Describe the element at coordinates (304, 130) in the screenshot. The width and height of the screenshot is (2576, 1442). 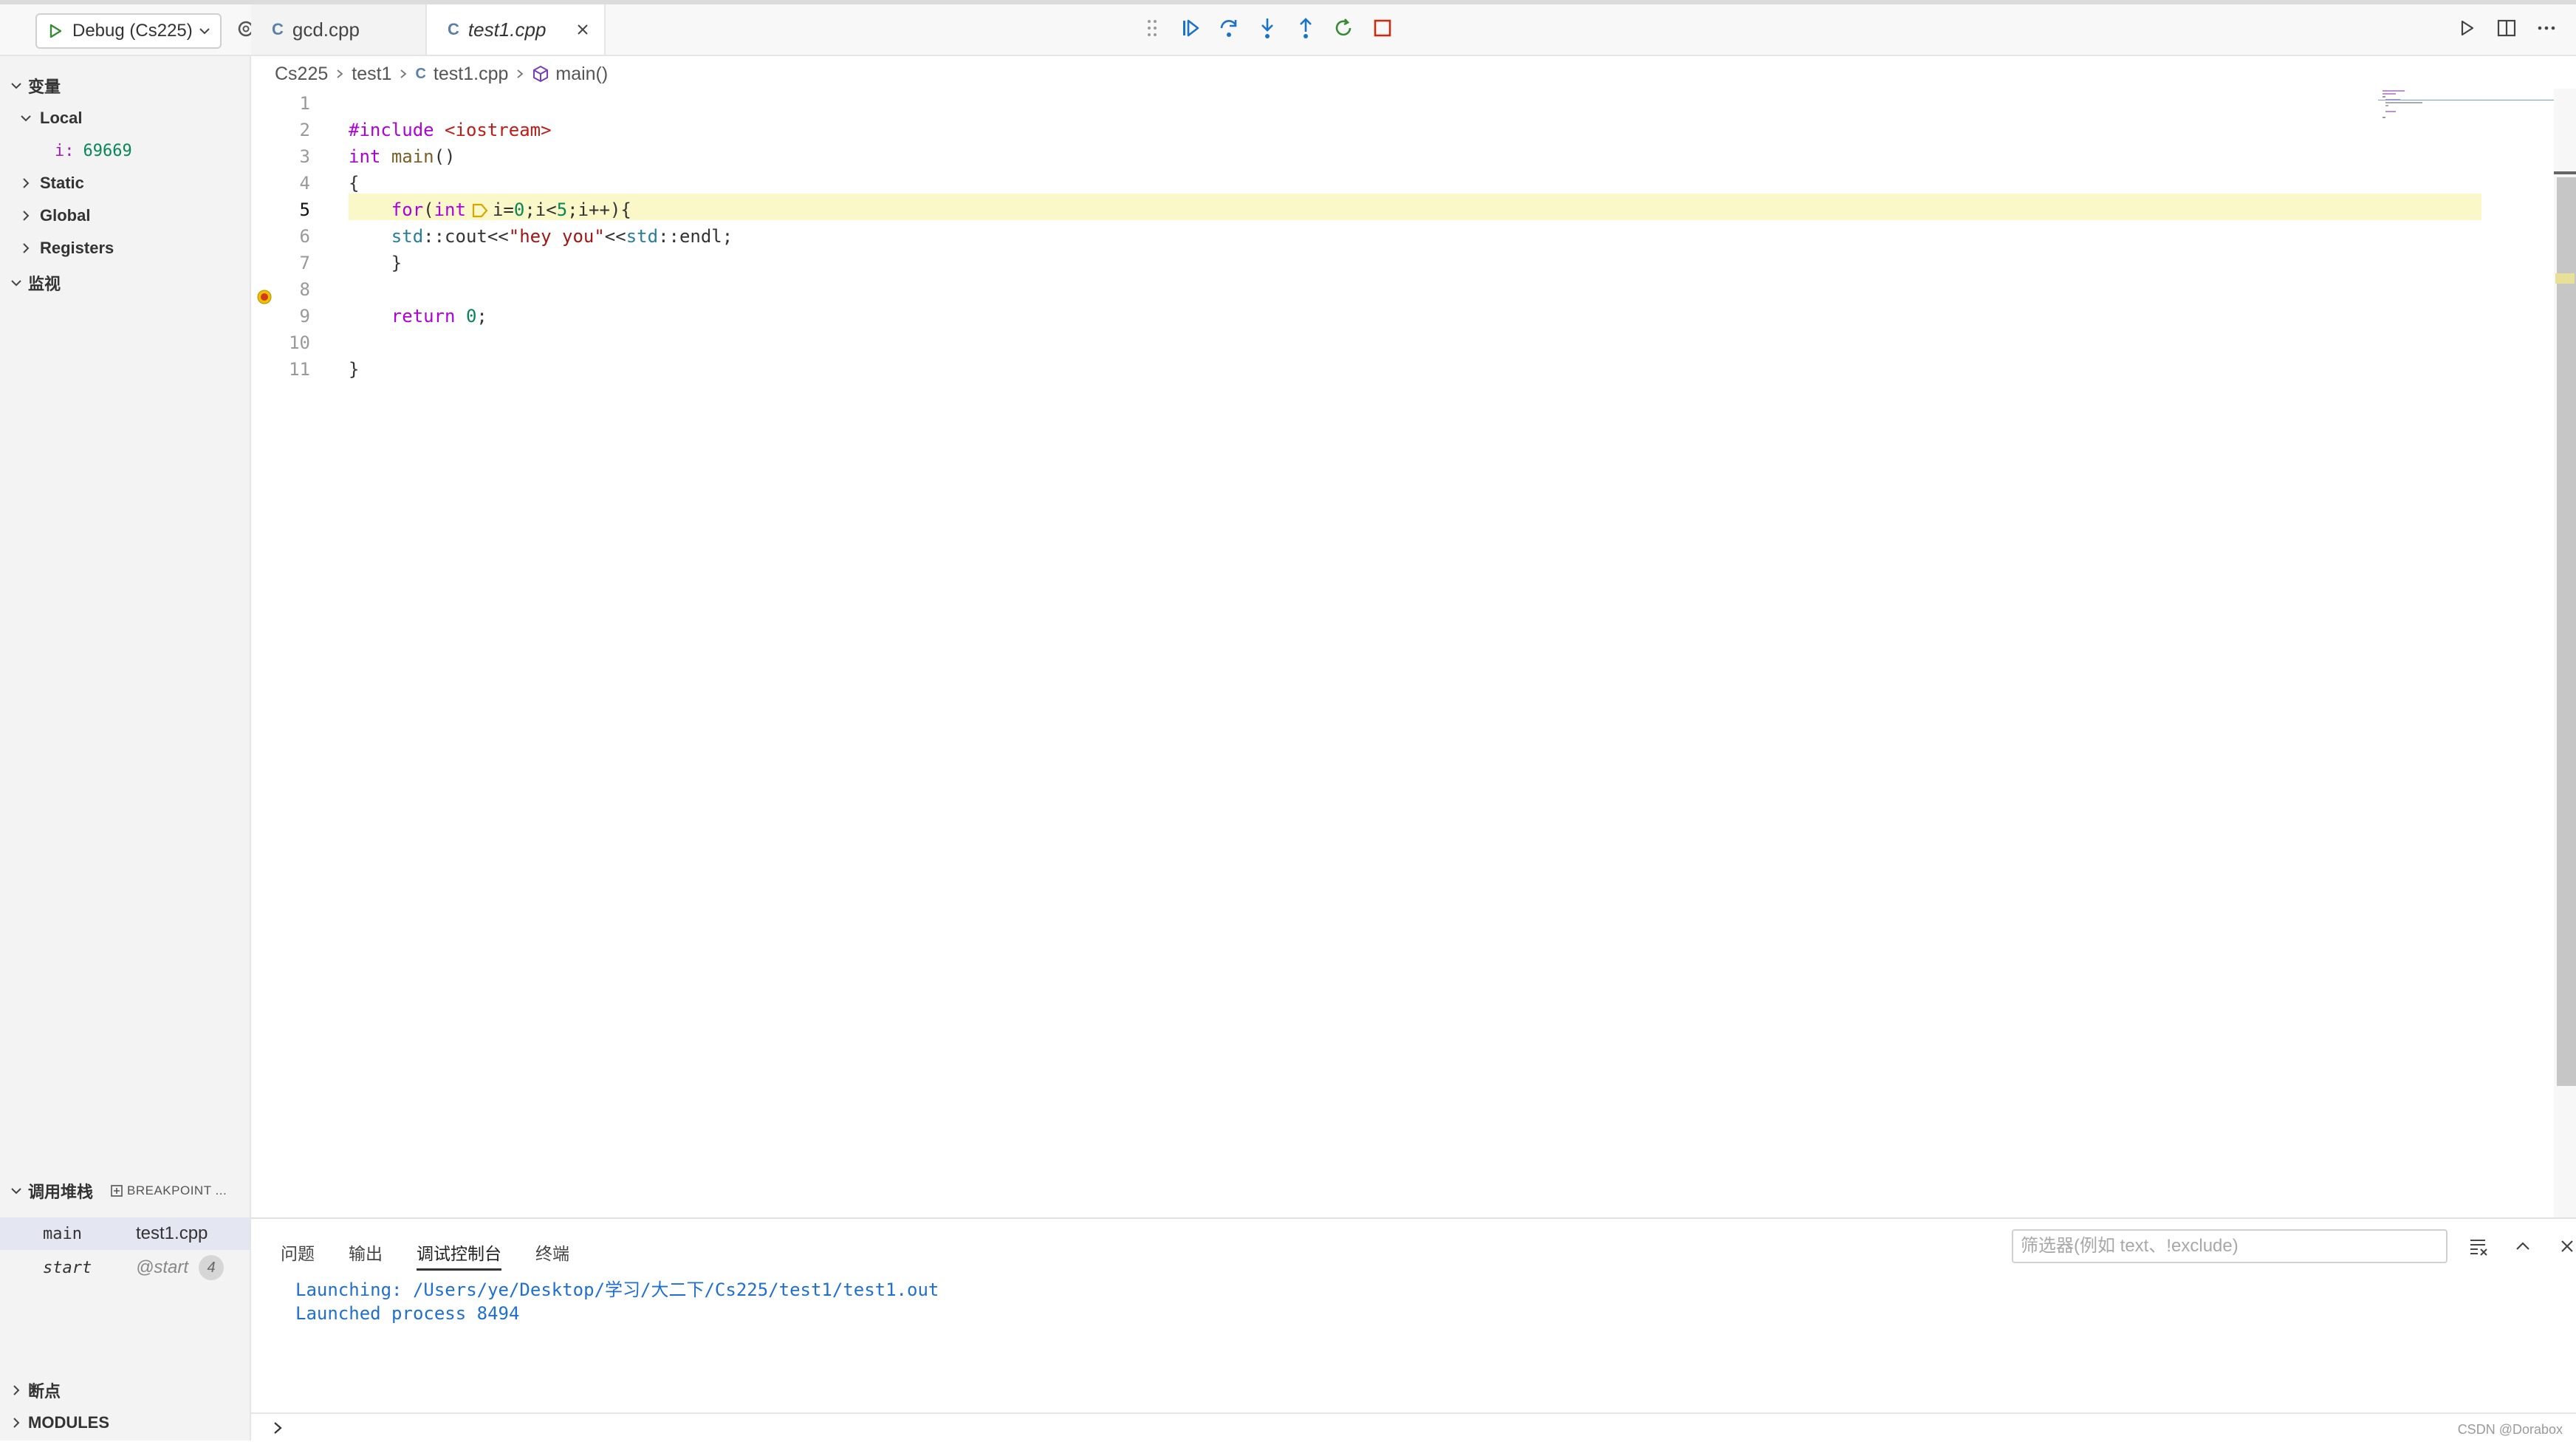
I see `line-number: 2` at that location.